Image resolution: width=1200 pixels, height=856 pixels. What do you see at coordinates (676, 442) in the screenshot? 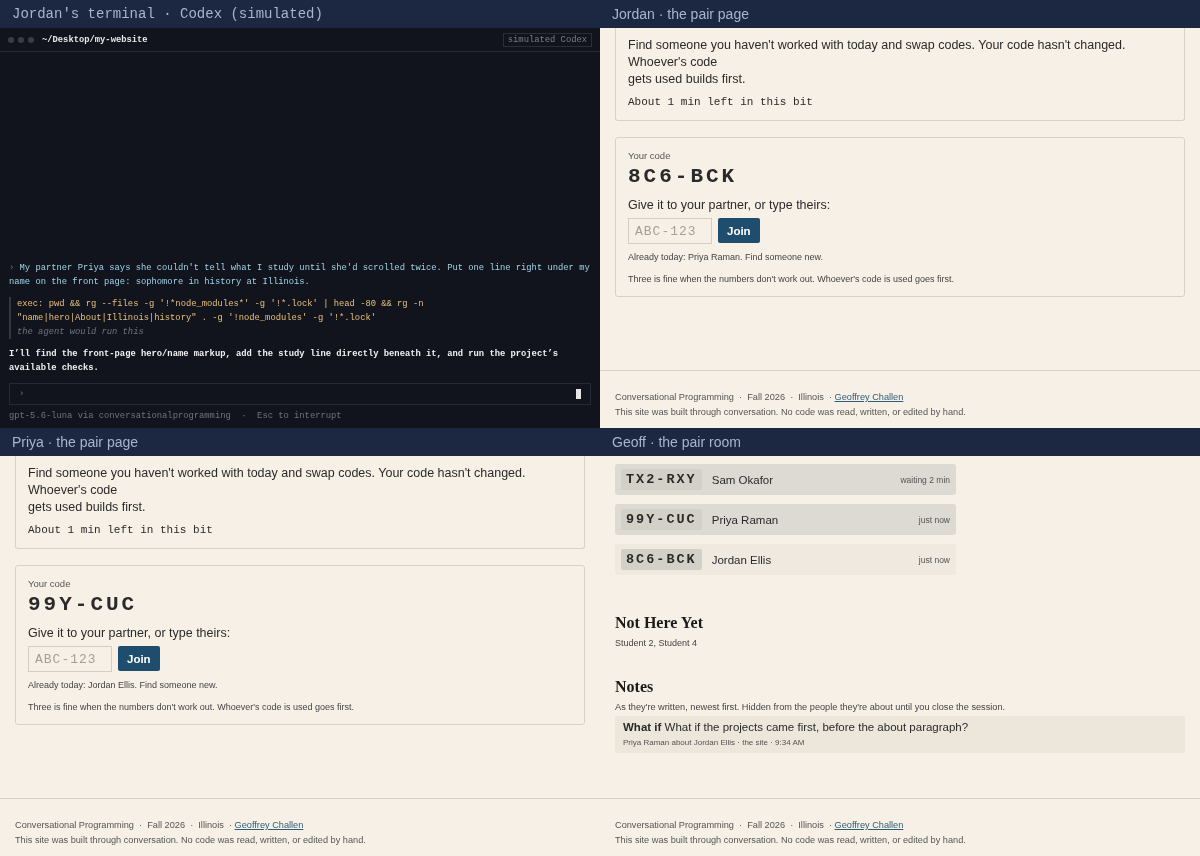
I see `pane-title: Geoff · the pair room` at bounding box center [676, 442].